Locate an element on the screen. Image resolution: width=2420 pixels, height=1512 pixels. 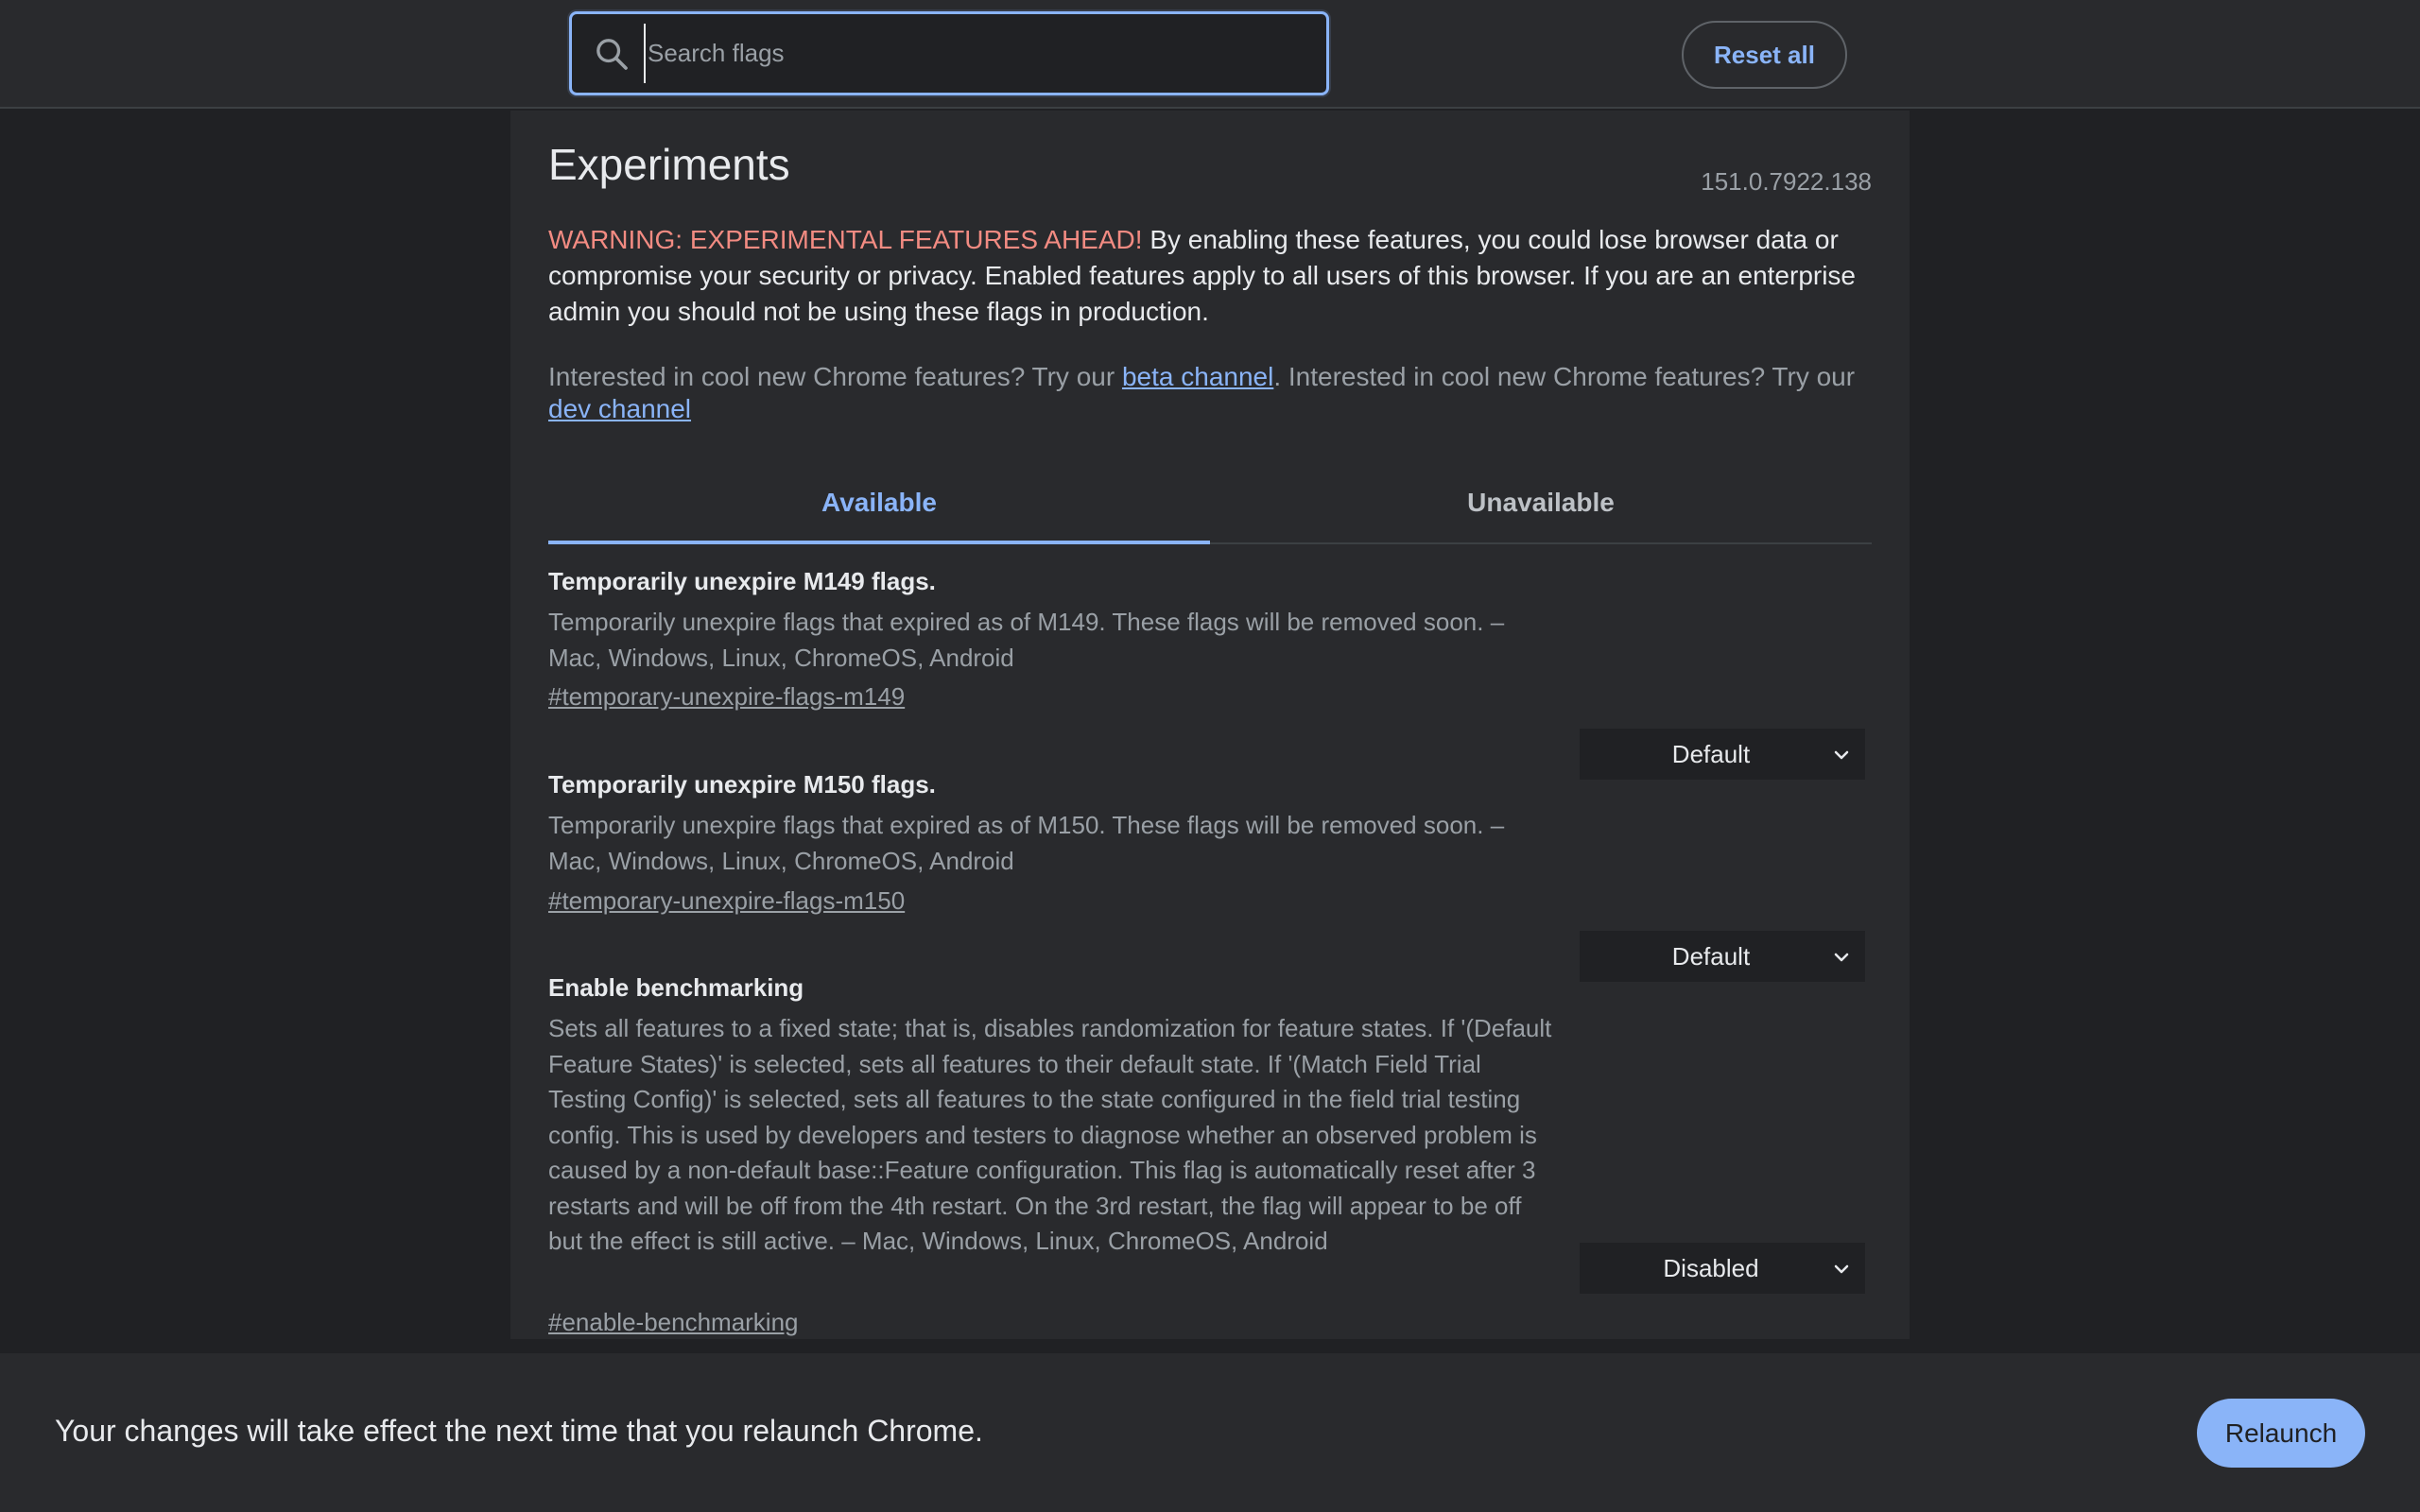
tab-bar: Available Unavailable is located at coordinates (1210, 504).